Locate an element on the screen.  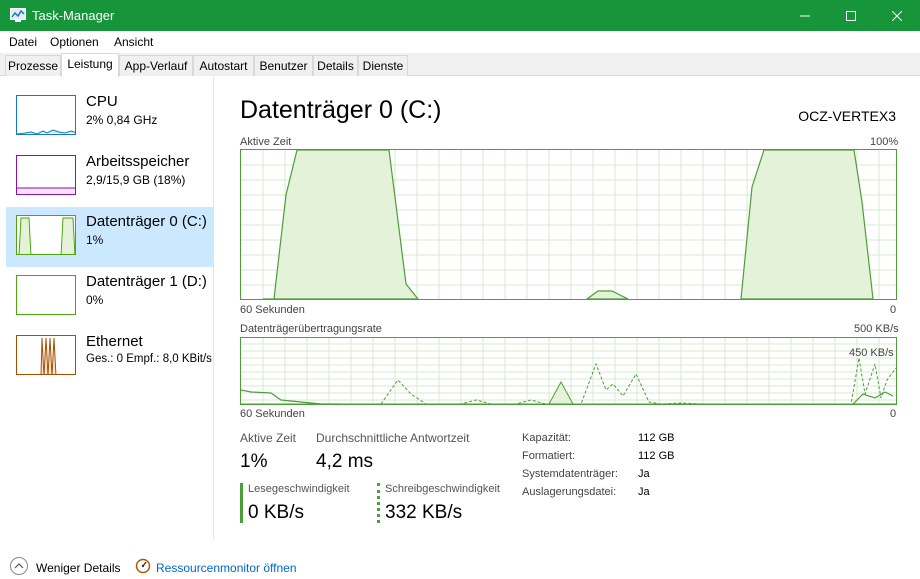
resource-name: Datenträger 1 (D:) is located at coordinates (146, 281).